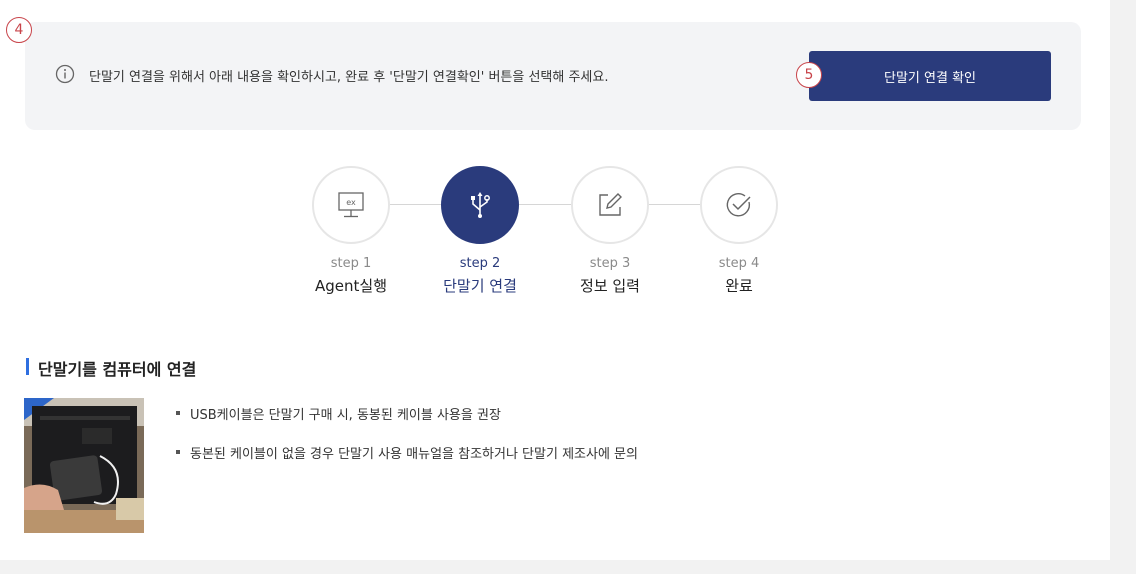 The image size is (1136, 574). What do you see at coordinates (406, 413) in the screenshot?
I see `list-item: USB케이블은 단말기 구매 시, 동봉된 케이블 사용을 권장` at bounding box center [406, 413].